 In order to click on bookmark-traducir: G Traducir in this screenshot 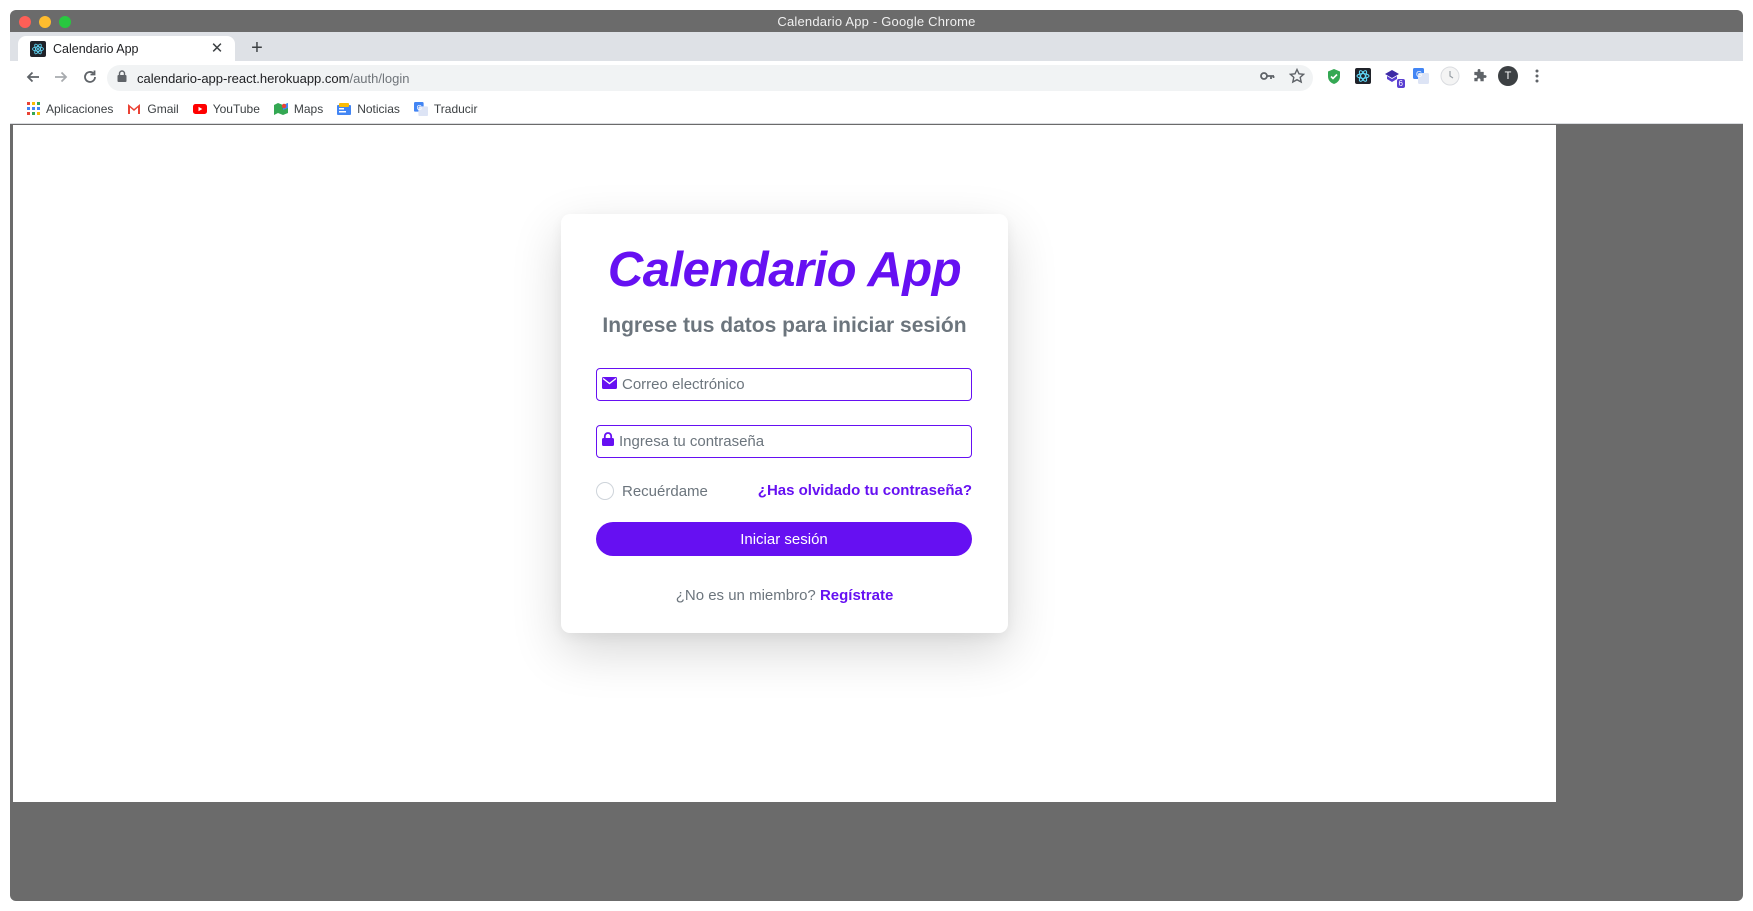, I will do `click(445, 108)`.